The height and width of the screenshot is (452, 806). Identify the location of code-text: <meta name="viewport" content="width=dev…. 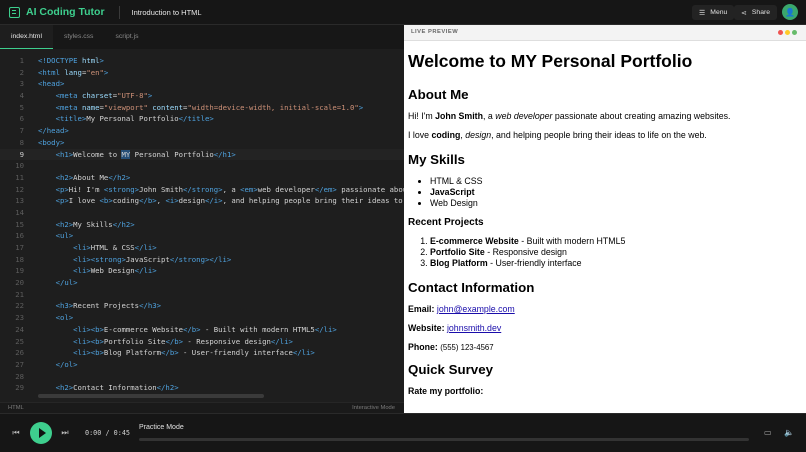
(209, 107).